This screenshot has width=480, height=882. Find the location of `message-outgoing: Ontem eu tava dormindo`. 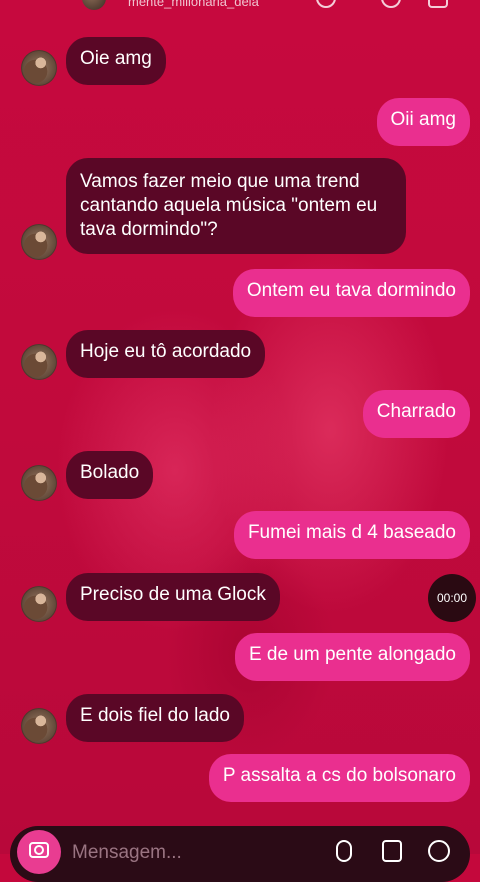

message-outgoing: Ontem eu tava dormindo is located at coordinates (351, 293).